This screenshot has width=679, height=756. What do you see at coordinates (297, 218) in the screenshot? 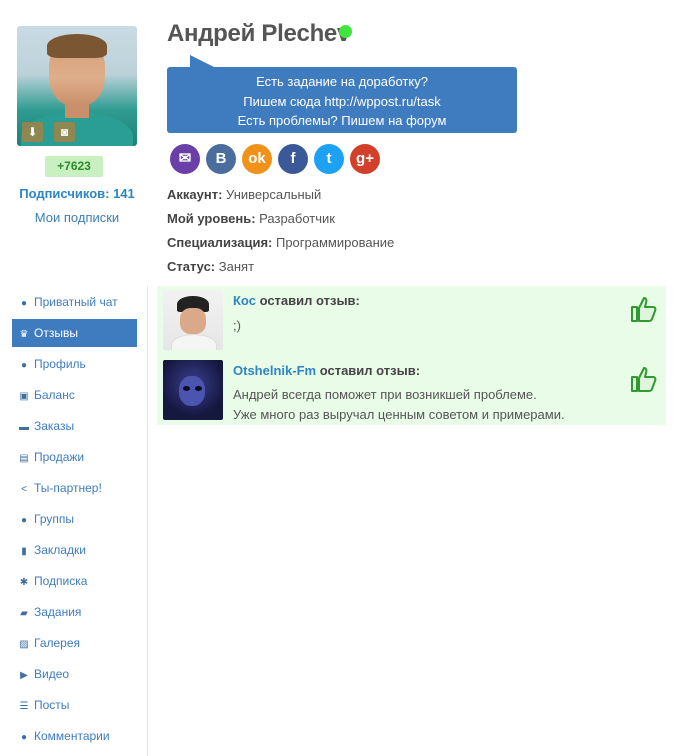
I see `info-value: Разработчик` at bounding box center [297, 218].